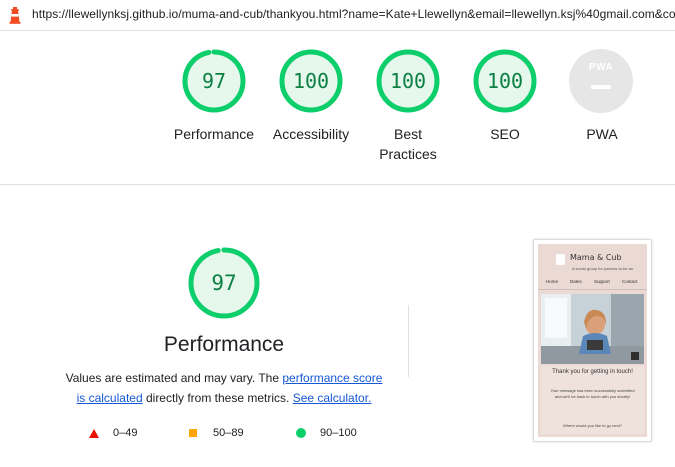 The image size is (675, 467). Describe the element at coordinates (311, 134) in the screenshot. I see `gauge-label: Accessibility` at that location.